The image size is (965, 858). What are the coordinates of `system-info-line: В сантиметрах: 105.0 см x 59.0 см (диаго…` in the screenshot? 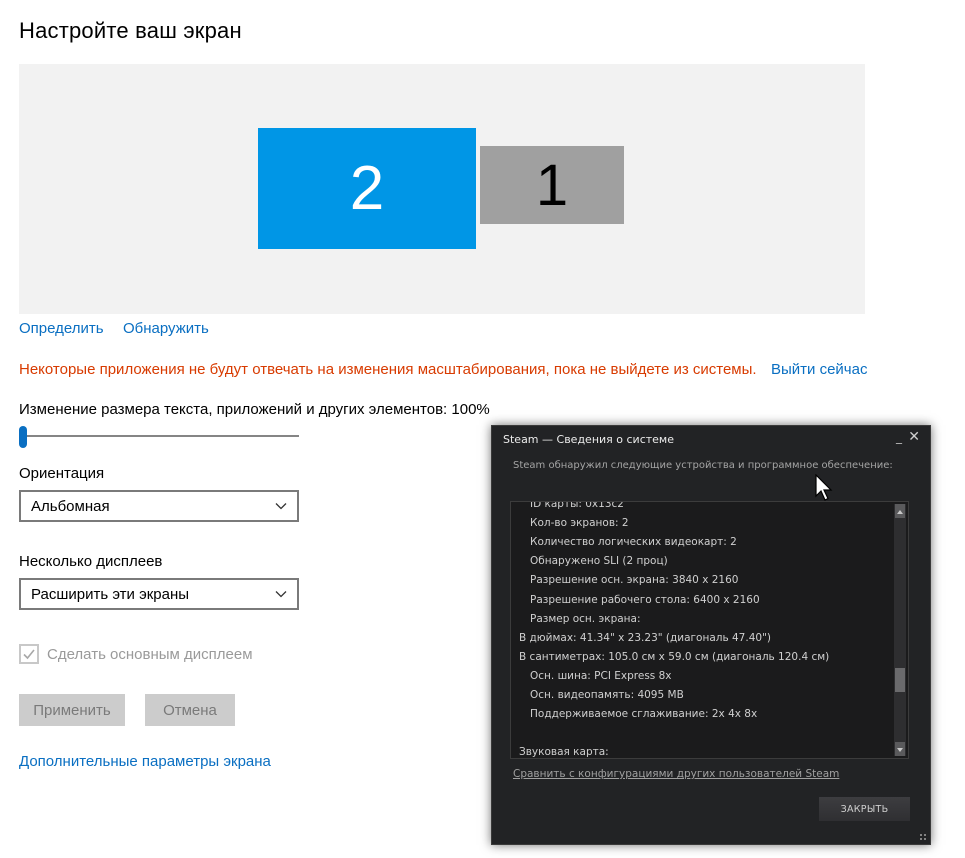 It's located at (674, 656).